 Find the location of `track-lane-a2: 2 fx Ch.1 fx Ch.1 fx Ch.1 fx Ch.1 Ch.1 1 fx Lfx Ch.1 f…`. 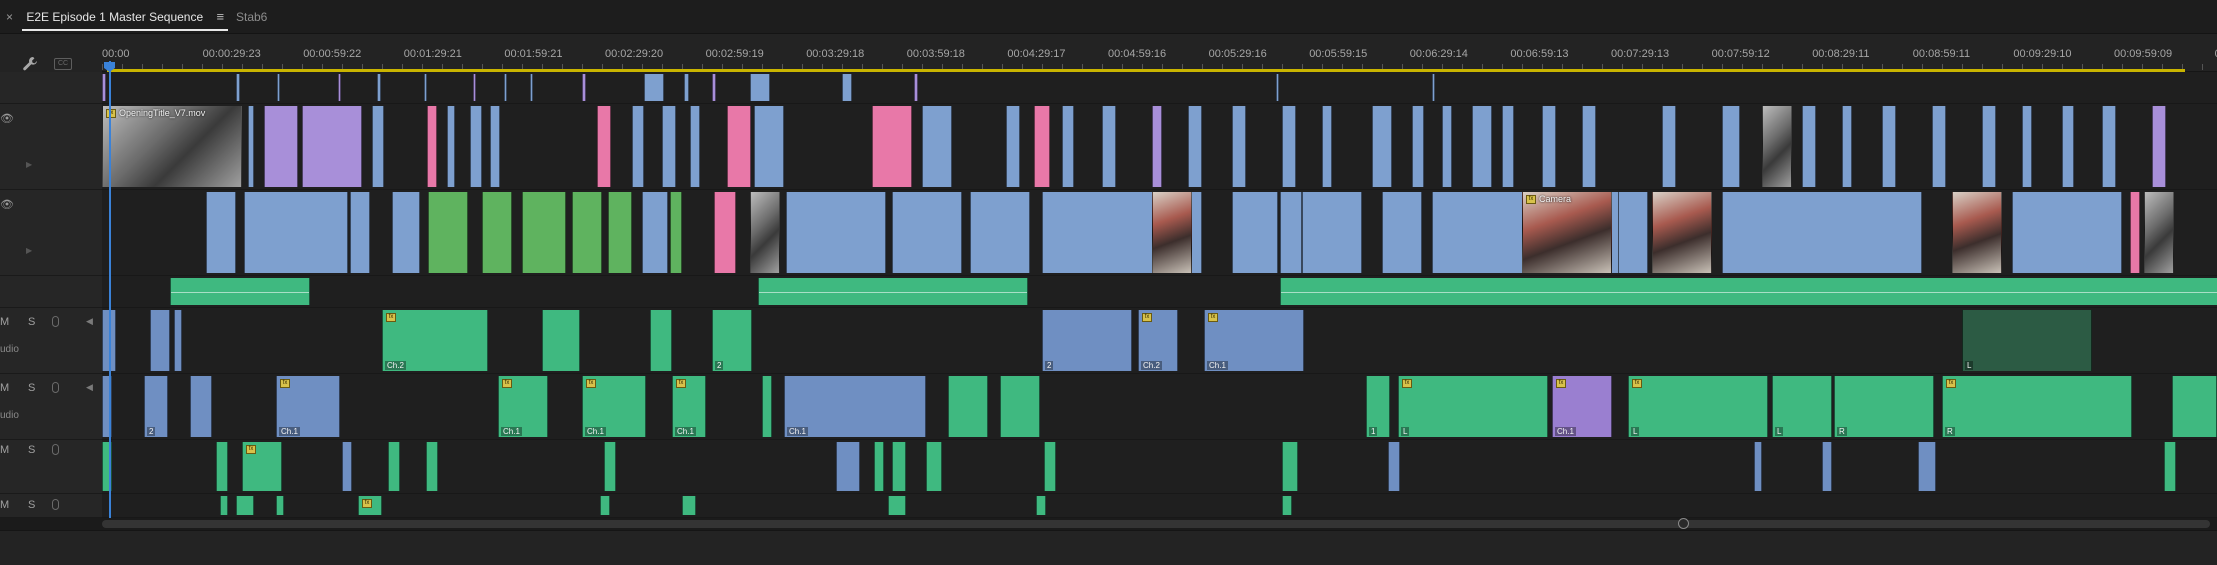

track-lane-a2: 2 fx Ch.1 fx Ch.1 fx Ch.1 fx Ch.1 Ch.1 1 fx Lfx Ch.1 f… is located at coordinates (1159, 407).